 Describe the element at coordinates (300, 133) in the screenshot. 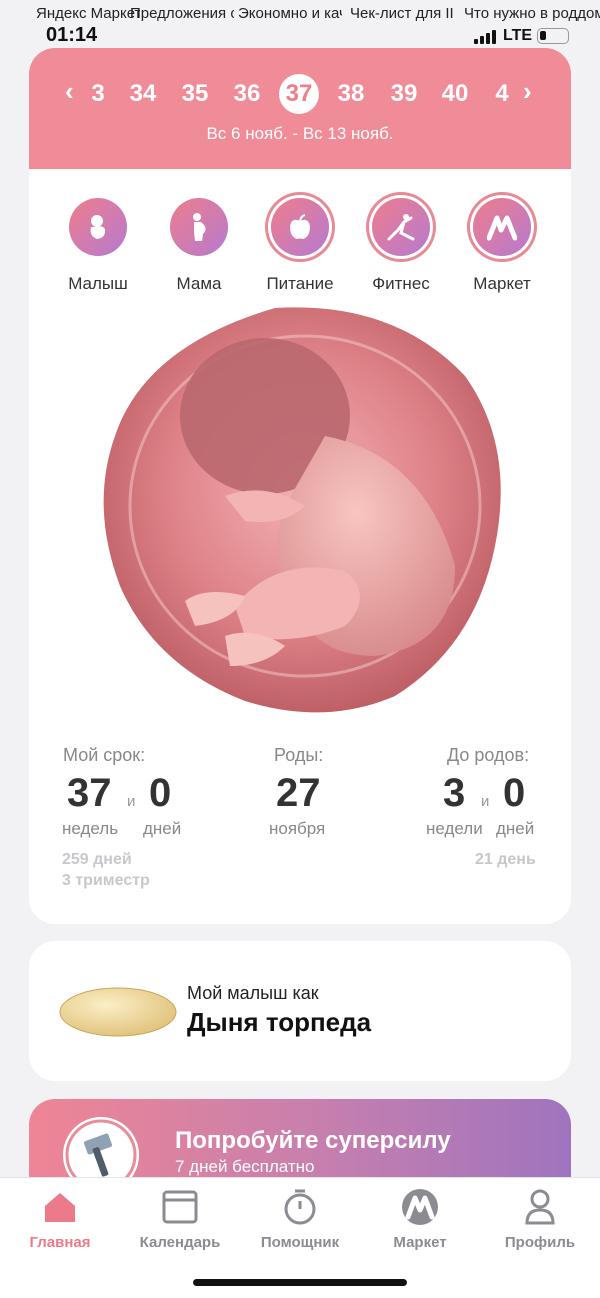

I see `week-date-range: Вс 6 нояб. - Вс 13 нояб.` at that location.